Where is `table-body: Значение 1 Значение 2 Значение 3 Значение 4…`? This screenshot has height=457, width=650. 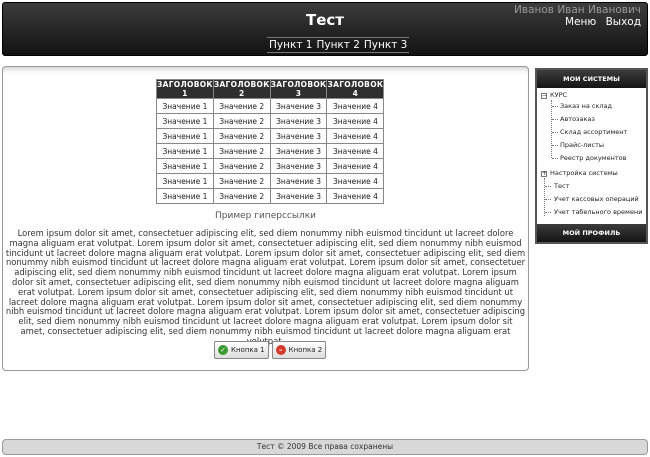
table-body: Значение 1 Значение 2 Значение 3 Значение 4… is located at coordinates (270, 151).